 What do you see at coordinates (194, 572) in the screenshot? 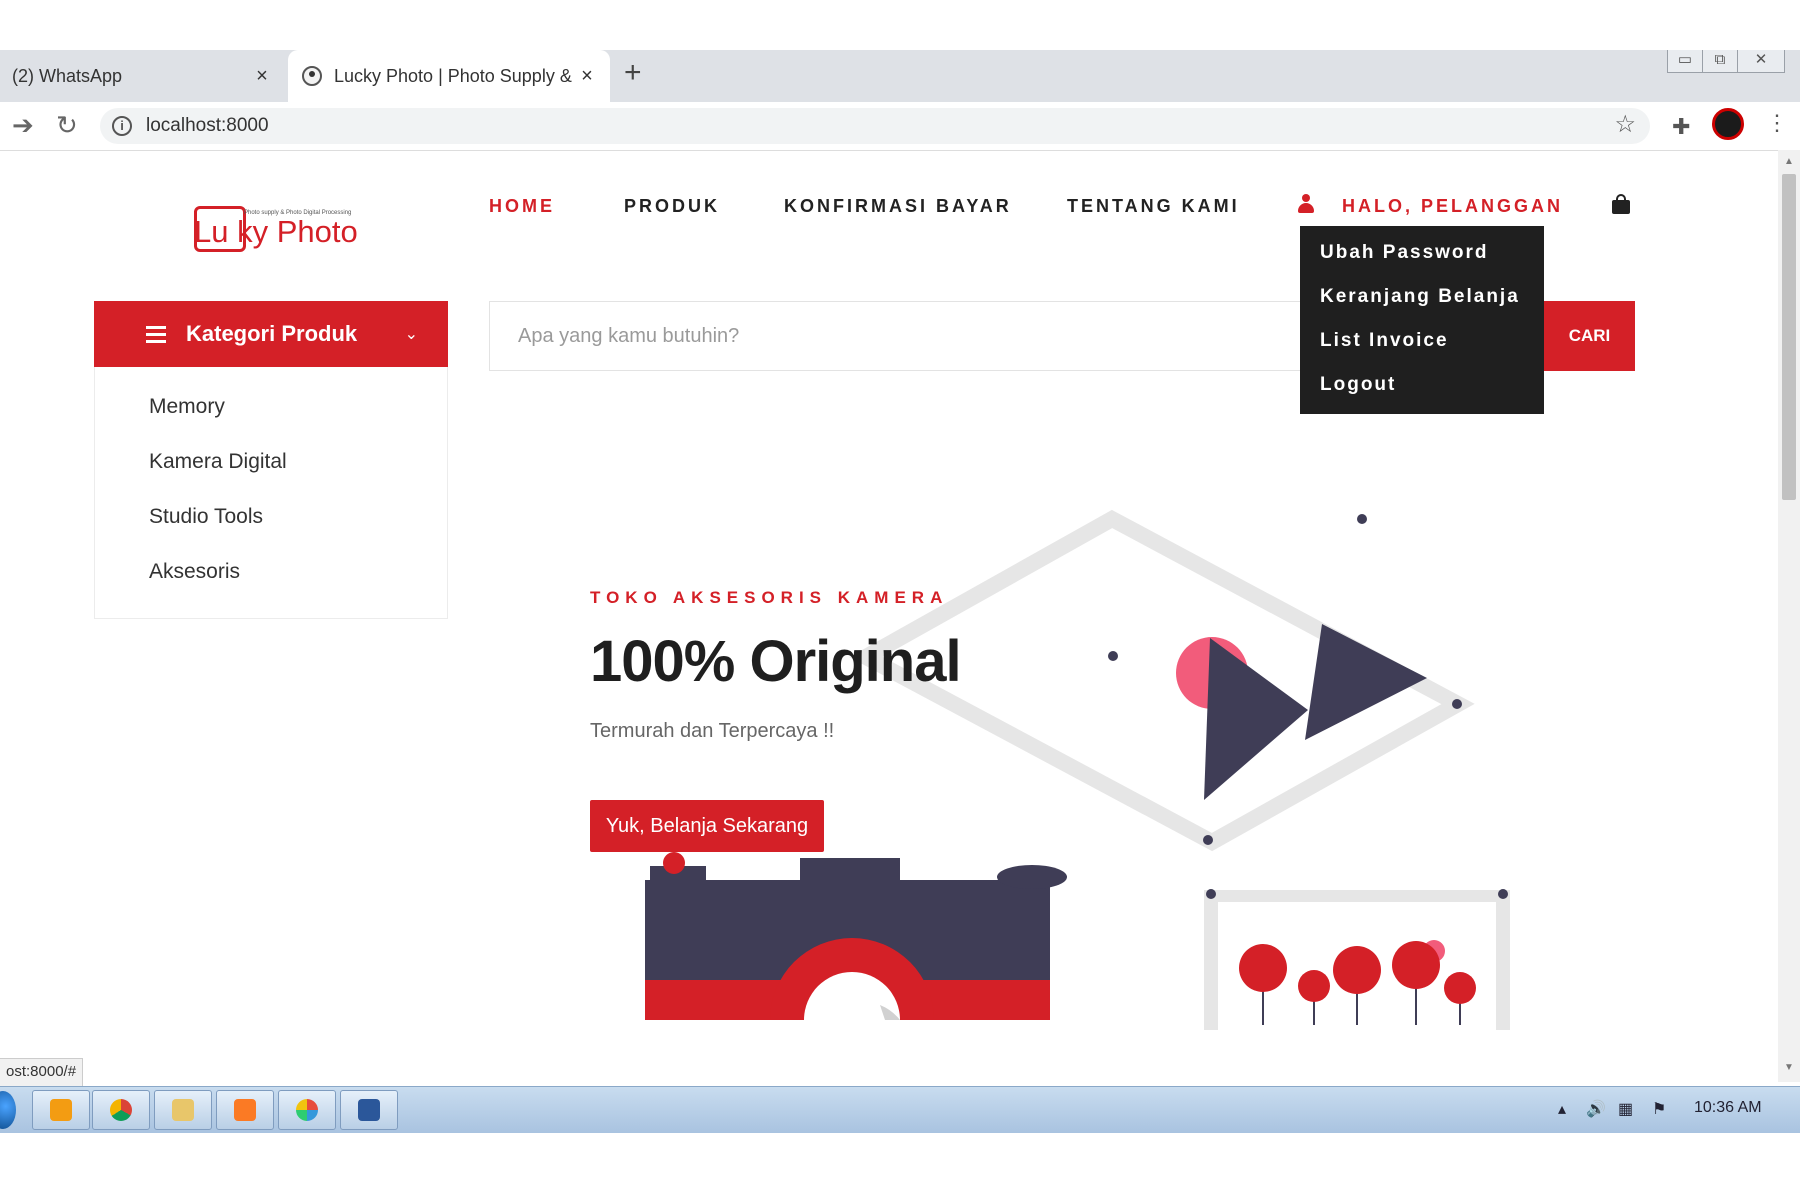
I see `category-item-aksesoris: Aksesoris` at bounding box center [194, 572].